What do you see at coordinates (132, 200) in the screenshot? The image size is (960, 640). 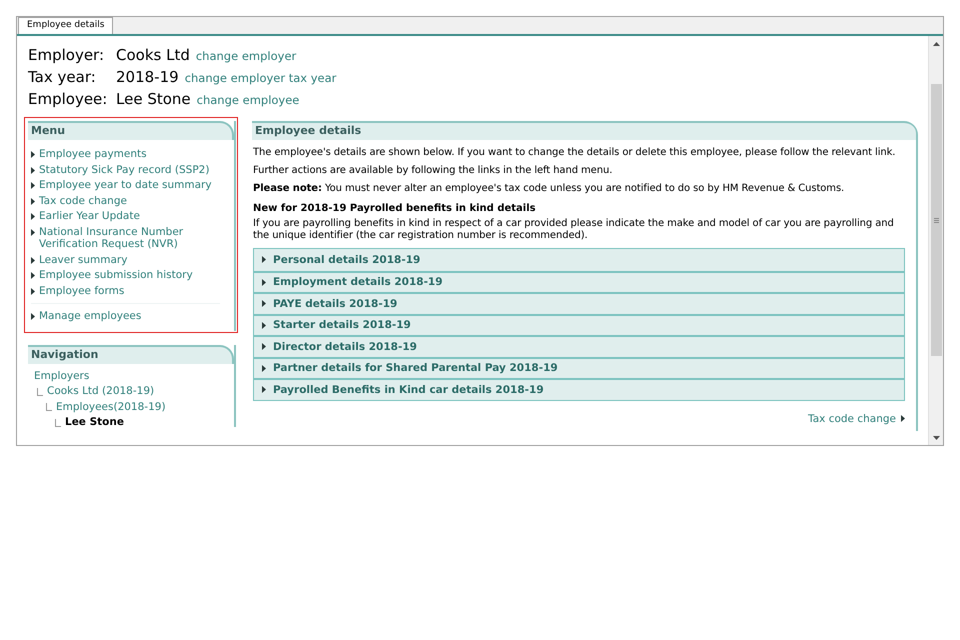 I see `menu-link: Tax code change` at bounding box center [132, 200].